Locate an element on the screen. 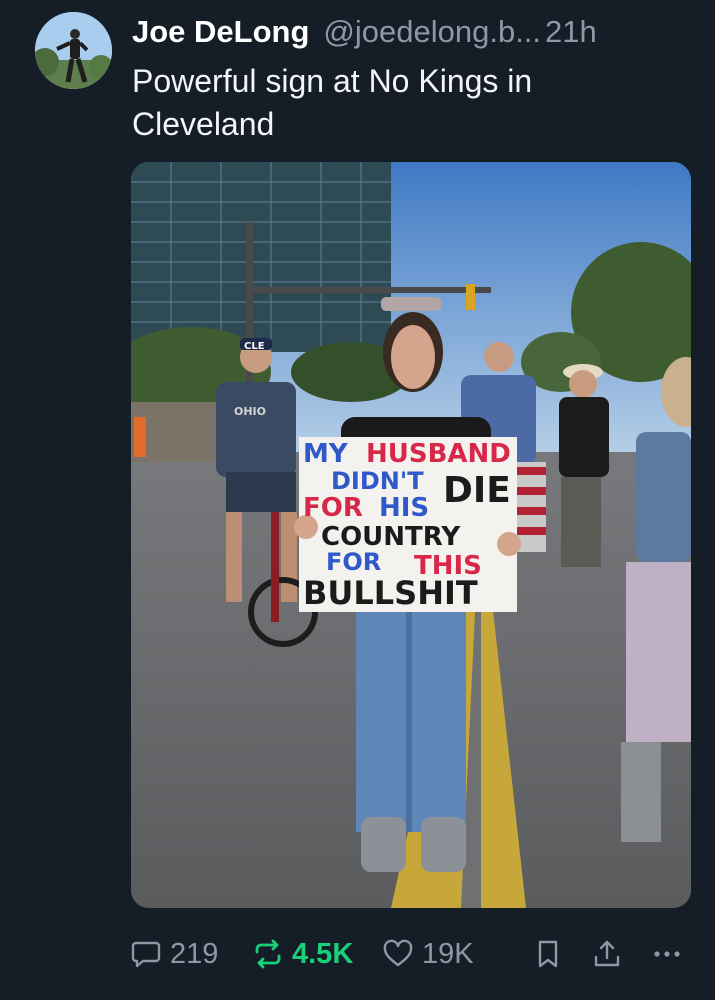 This screenshot has height=1000, width=715. sign-line-6: BULLSHIT is located at coordinates (390, 593).